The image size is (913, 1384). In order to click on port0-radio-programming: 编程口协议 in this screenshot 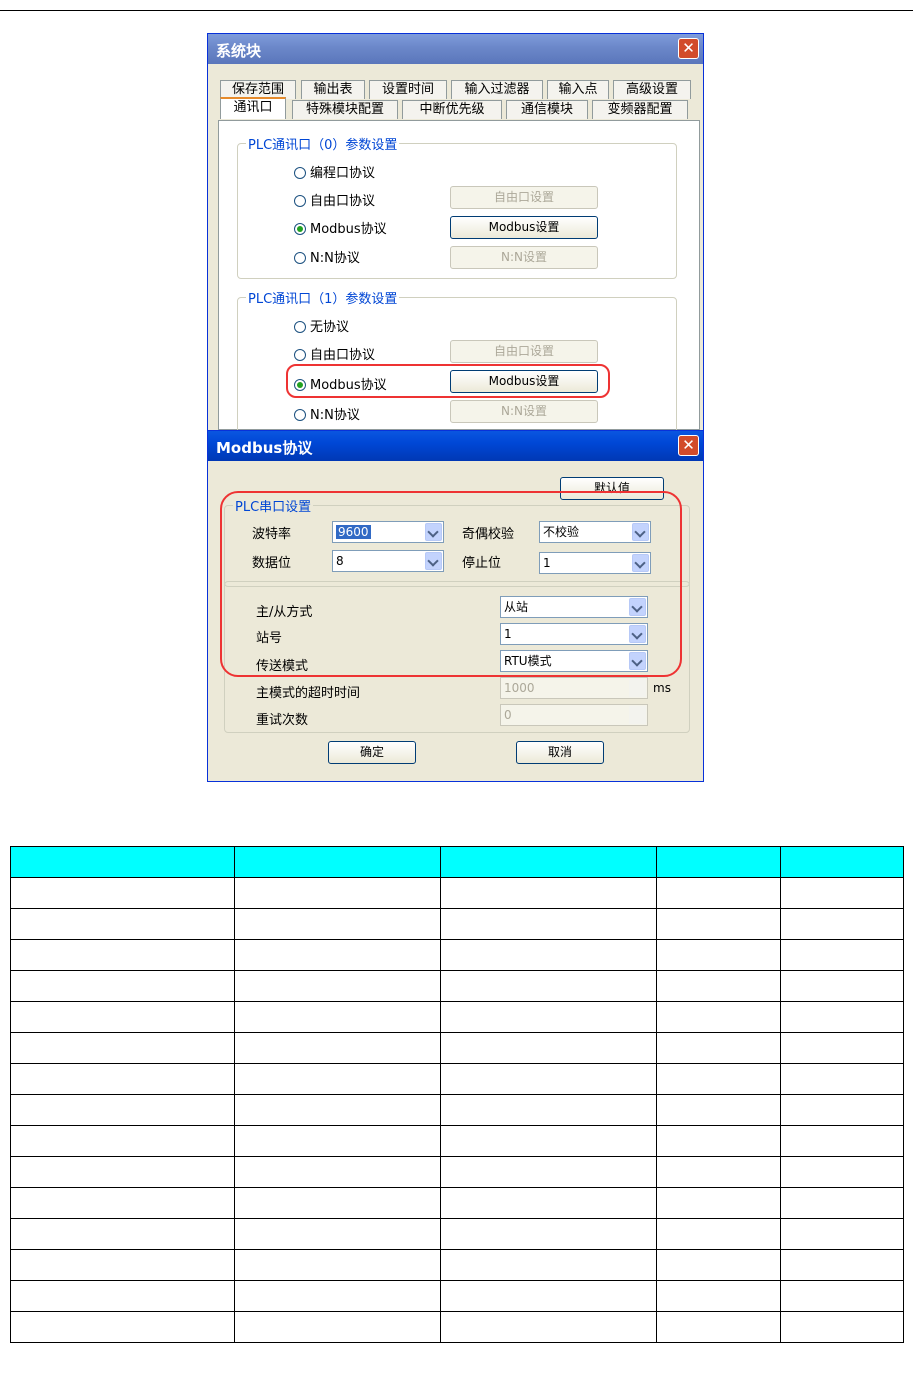, I will do `click(334, 171)`.